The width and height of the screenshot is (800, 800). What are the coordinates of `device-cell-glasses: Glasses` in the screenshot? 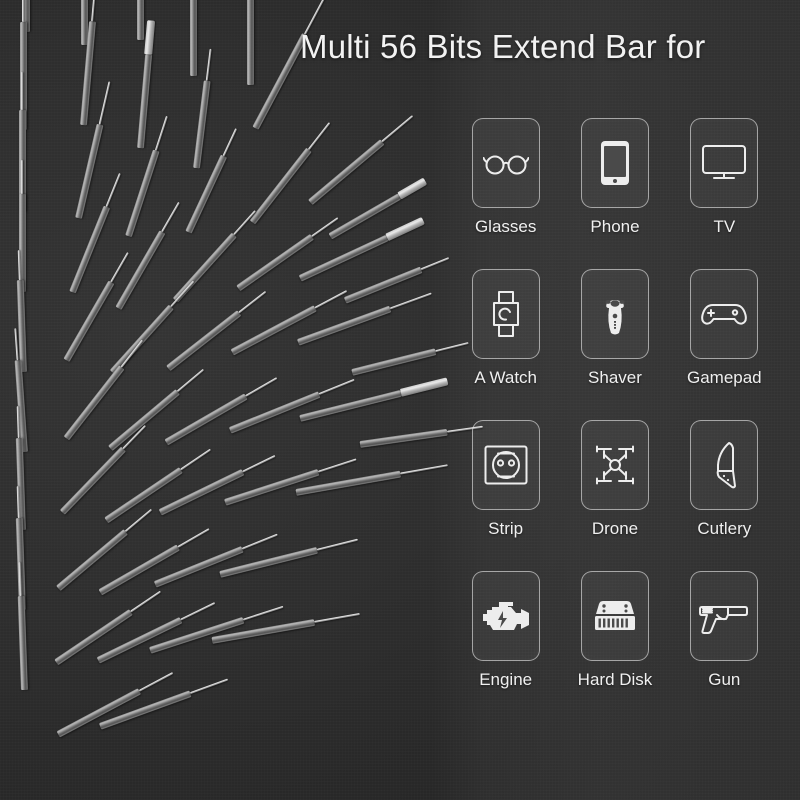 It's located at (505, 177).